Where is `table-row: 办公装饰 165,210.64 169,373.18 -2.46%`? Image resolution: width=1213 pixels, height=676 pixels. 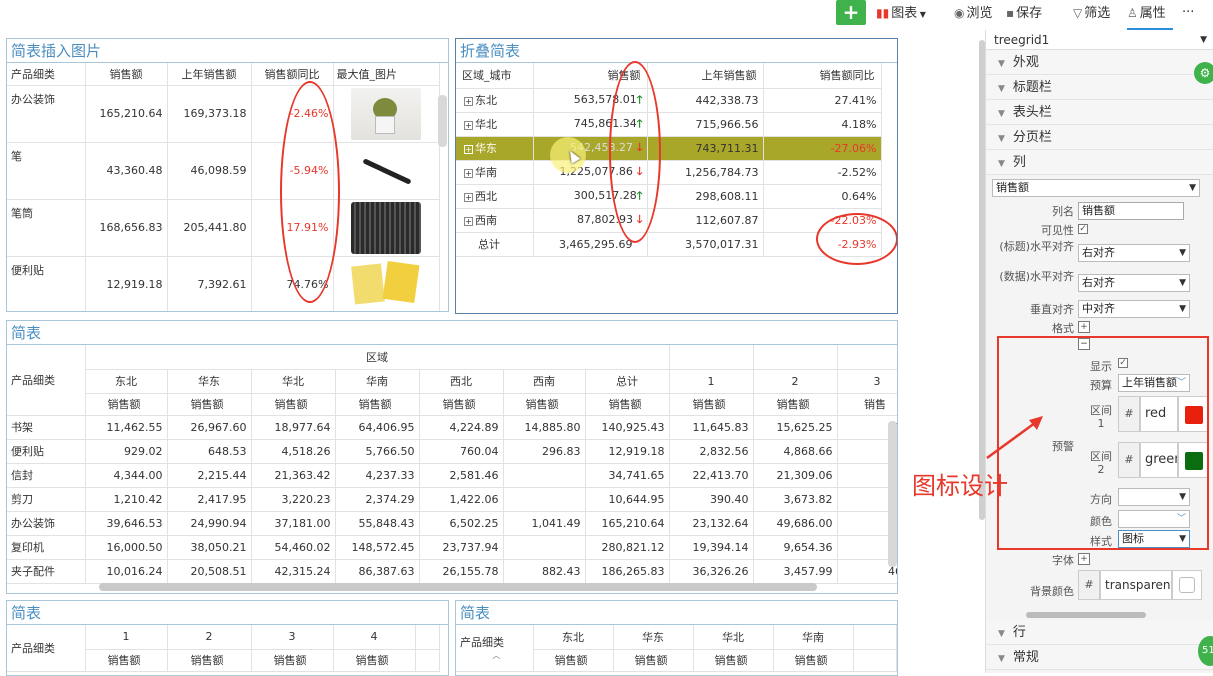
table-row: 办公装饰 165,210.64 169,373.18 -2.46% is located at coordinates (223, 114).